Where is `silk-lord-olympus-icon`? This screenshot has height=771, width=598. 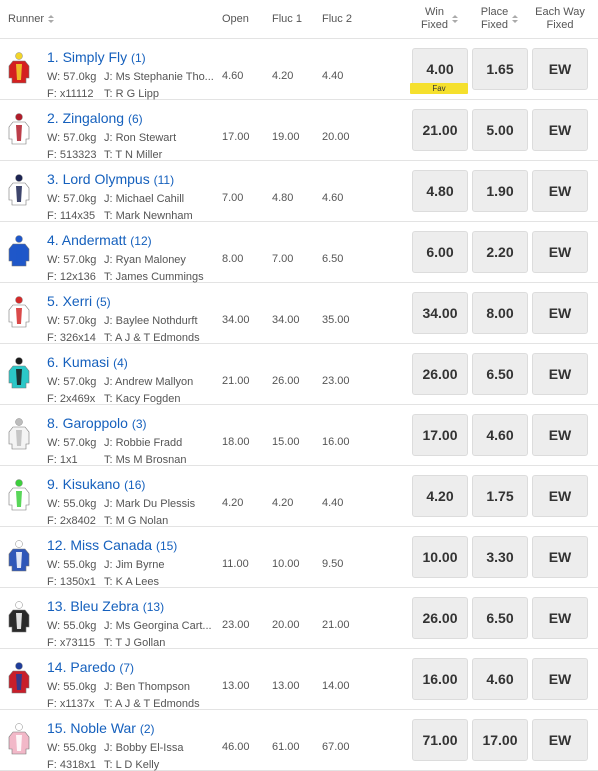
silk-lord-olympus-icon is located at coordinates (19, 190).